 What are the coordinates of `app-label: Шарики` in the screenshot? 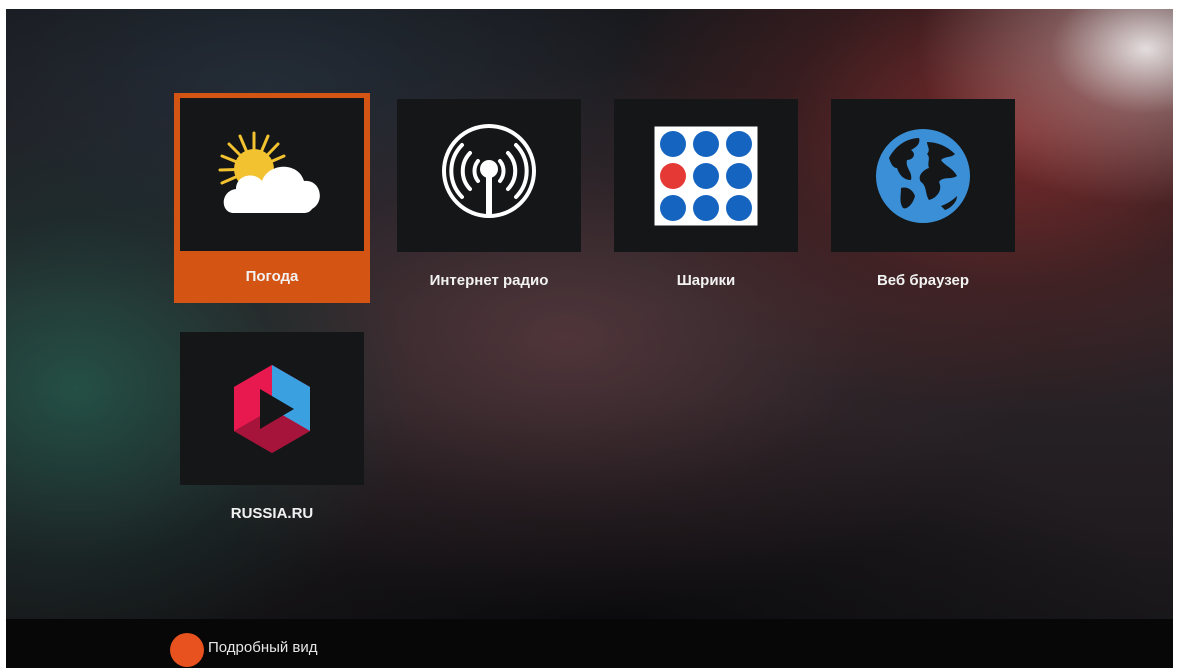 It's located at (706, 280).